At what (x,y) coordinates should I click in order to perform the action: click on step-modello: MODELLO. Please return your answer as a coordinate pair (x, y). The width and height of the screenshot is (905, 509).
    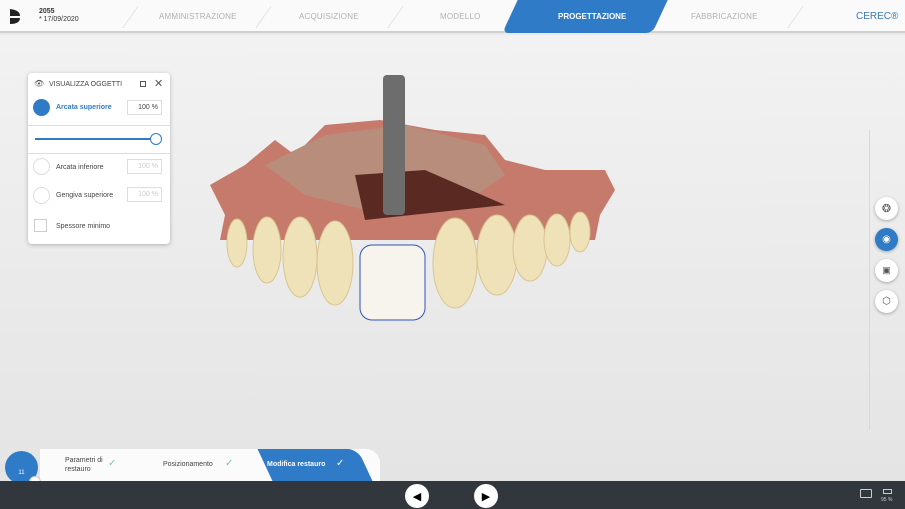
    Looking at the image, I should click on (460, 16).